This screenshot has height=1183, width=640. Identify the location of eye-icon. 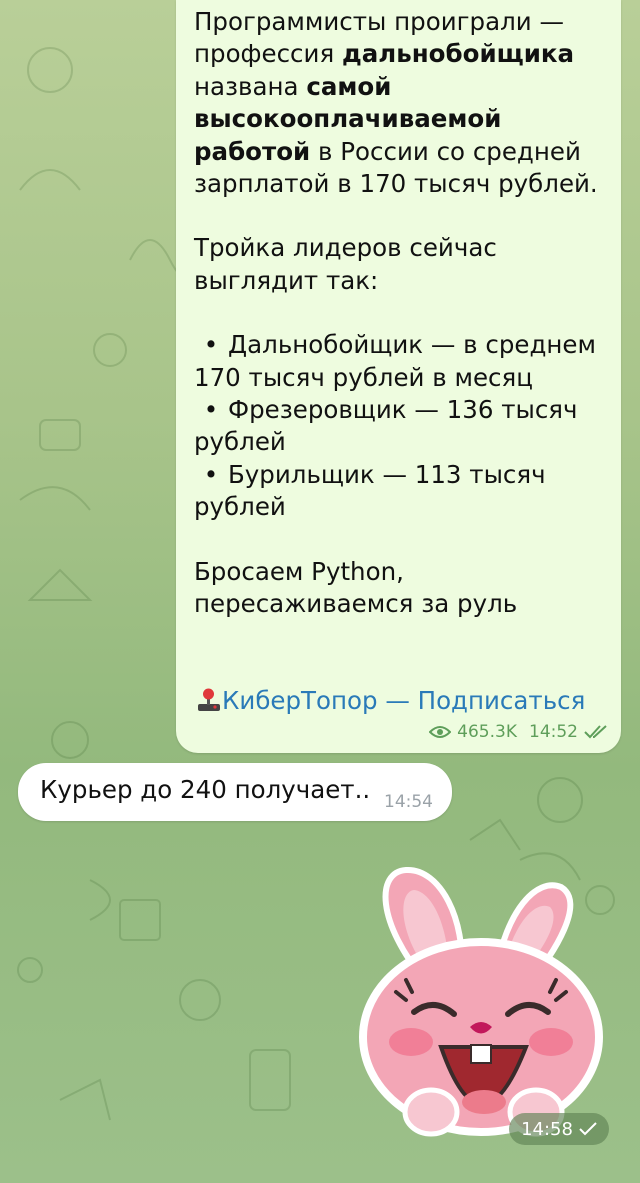
(440, 732).